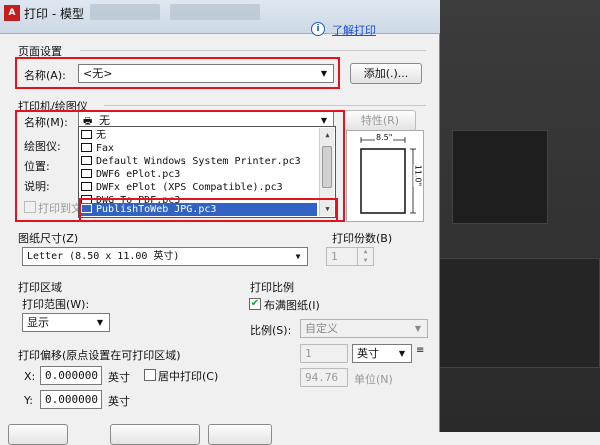  I want to click on description-label: 说明:, so click(37, 186).